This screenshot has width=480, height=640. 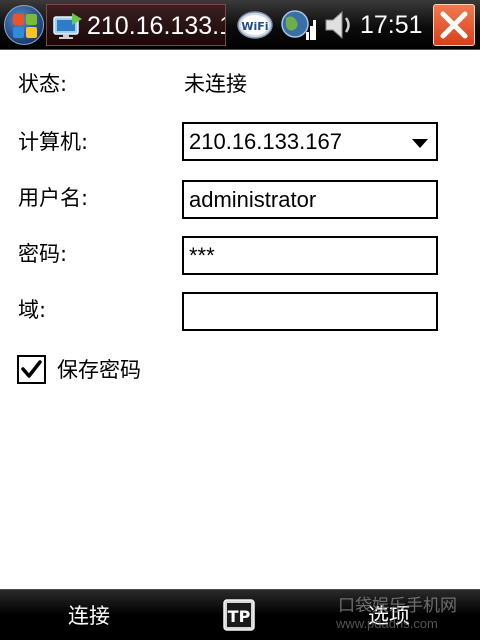 What do you see at coordinates (391, 25) in the screenshot?
I see `clock: 17:51` at bounding box center [391, 25].